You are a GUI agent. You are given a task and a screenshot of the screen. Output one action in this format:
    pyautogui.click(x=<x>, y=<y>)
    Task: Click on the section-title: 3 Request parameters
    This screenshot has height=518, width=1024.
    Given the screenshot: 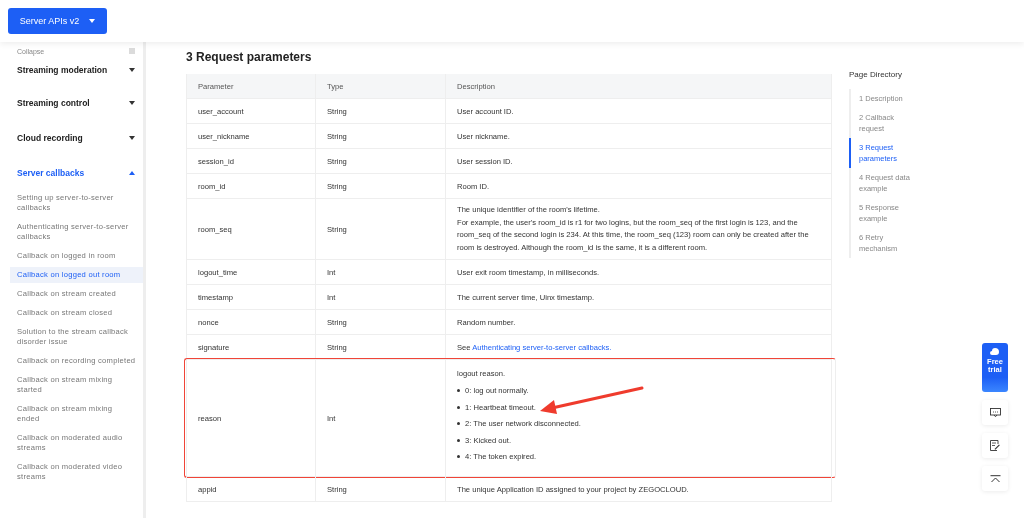 What is the action you would take?
    pyautogui.click(x=249, y=57)
    